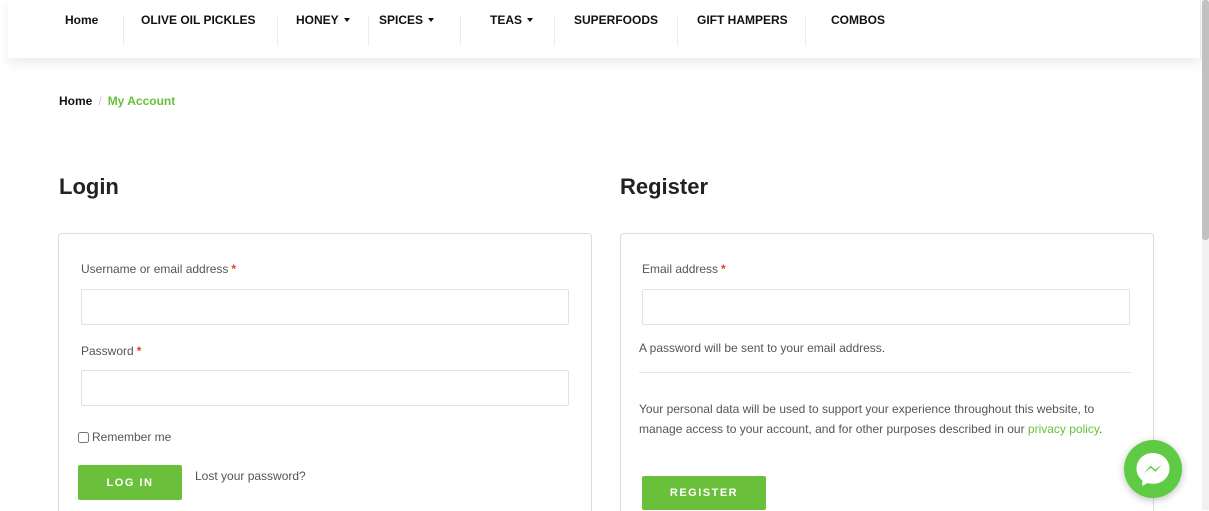 Image resolution: width=1209 pixels, height=511 pixels. I want to click on nav-gift-hampers: GIFT HAMPERS, so click(742, 20).